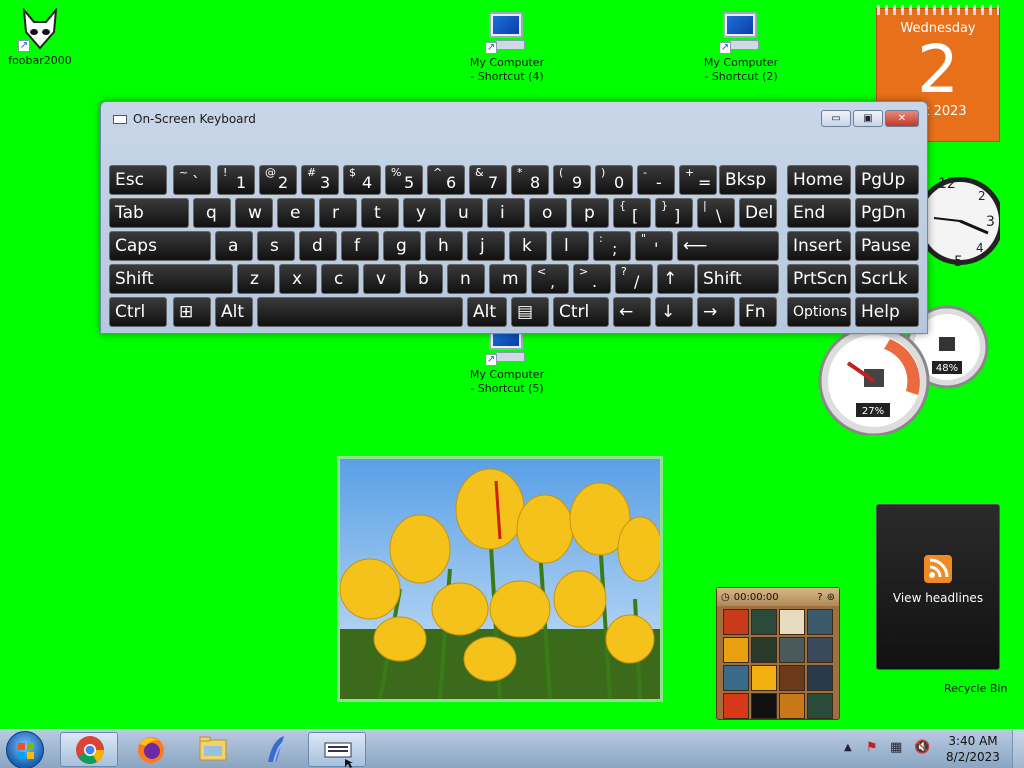 This screenshot has height=768, width=1024. Describe the element at coordinates (488, 180) in the screenshot. I see `key-7: & 7` at that location.